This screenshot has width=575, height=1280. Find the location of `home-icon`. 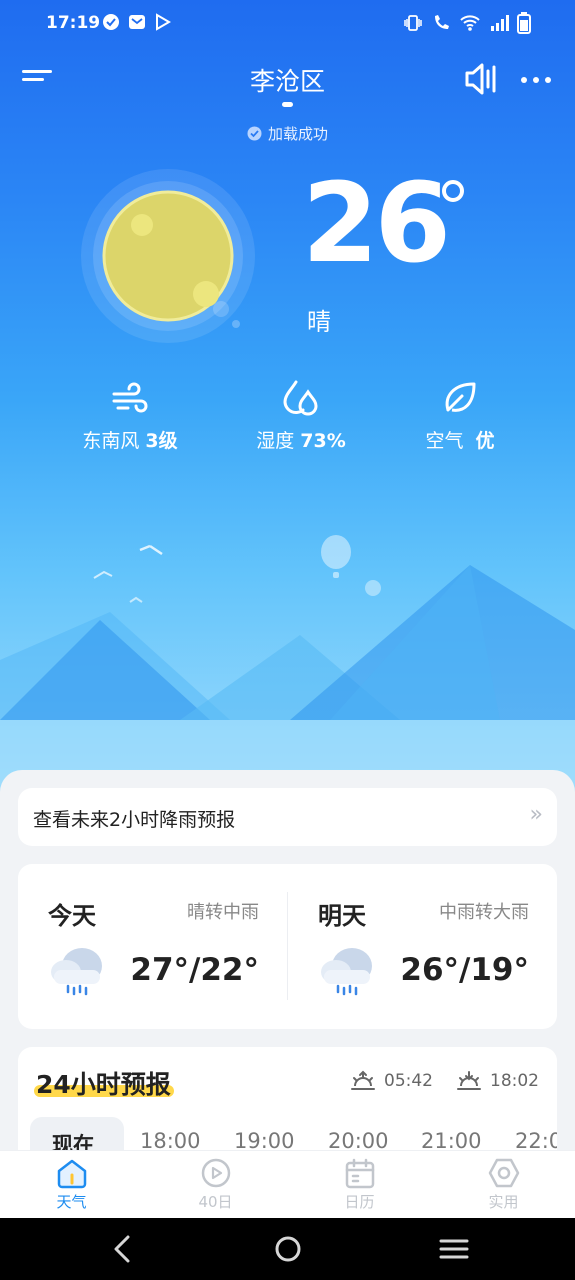

home-icon is located at coordinates (71, 1174).